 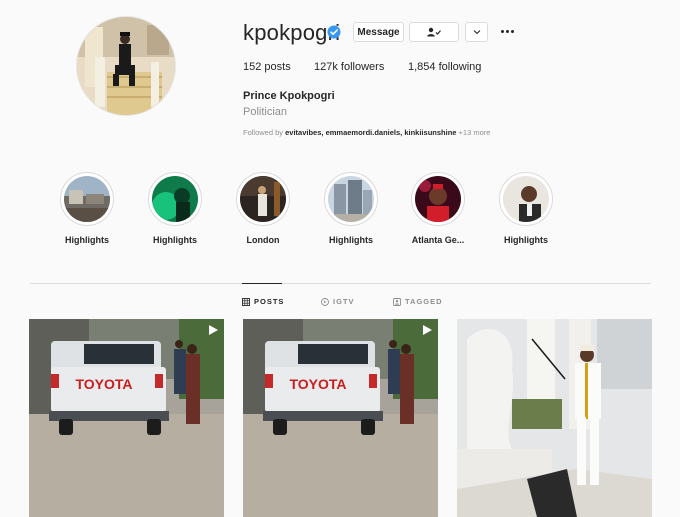 I want to click on following-button, so click(x=434, y=32).